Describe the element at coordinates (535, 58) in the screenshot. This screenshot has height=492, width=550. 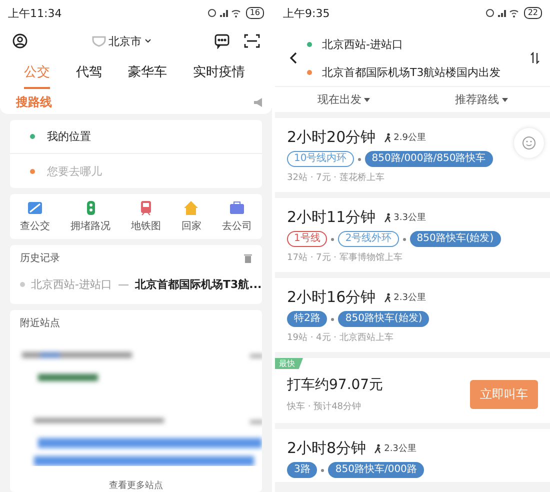
I see `swap-icon` at that location.